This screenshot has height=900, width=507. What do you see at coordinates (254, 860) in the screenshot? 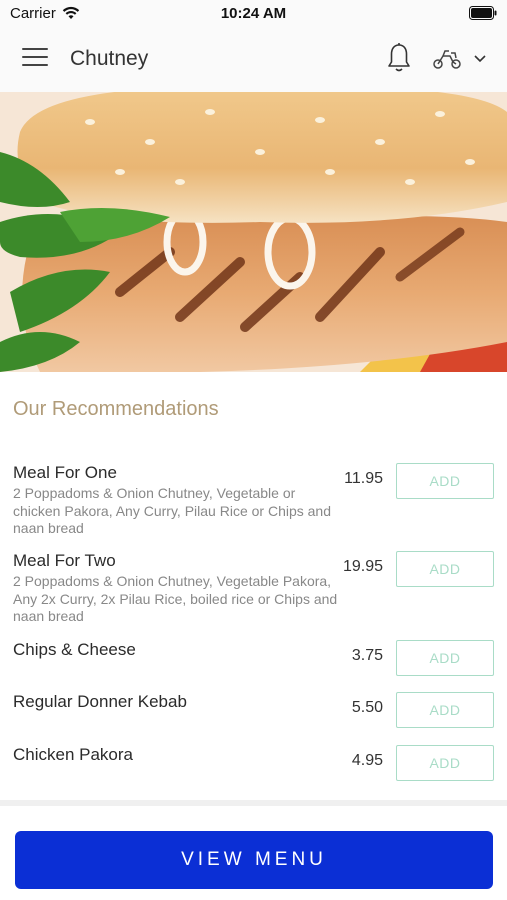
I see `view-menu-button: VIEW MENU` at bounding box center [254, 860].